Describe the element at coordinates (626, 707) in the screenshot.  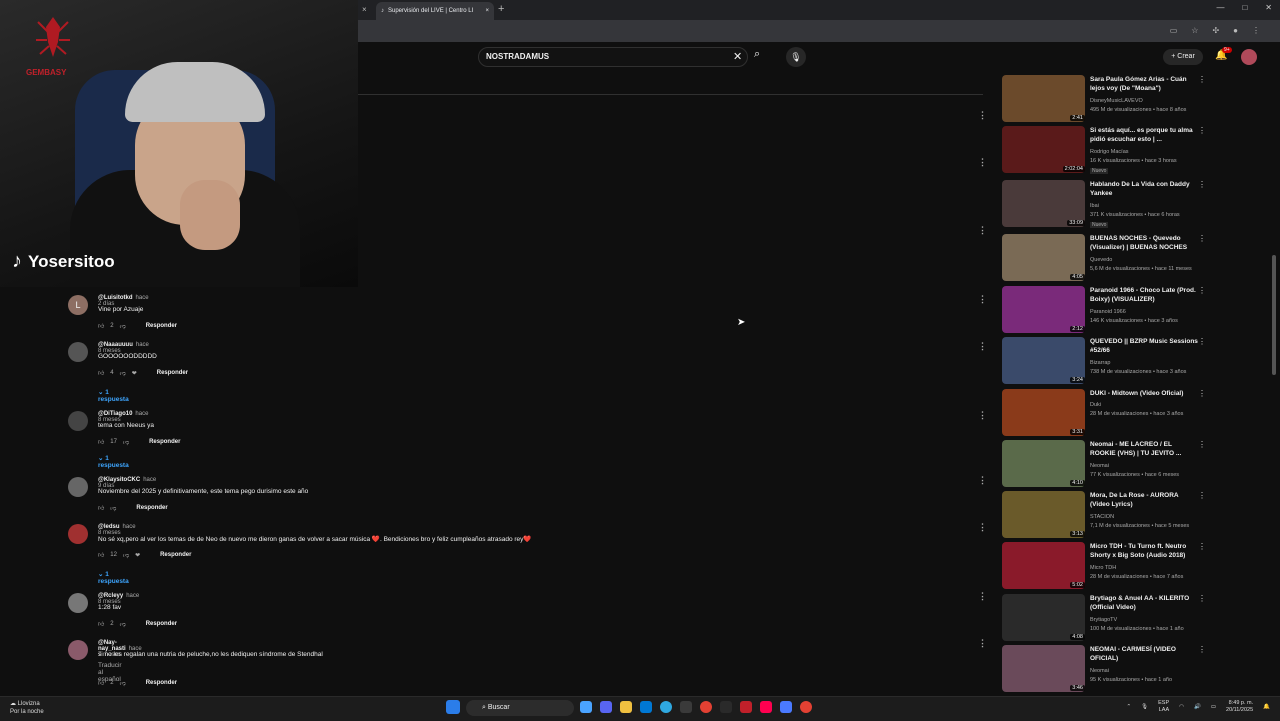
I see `file-explorer-icon` at that location.